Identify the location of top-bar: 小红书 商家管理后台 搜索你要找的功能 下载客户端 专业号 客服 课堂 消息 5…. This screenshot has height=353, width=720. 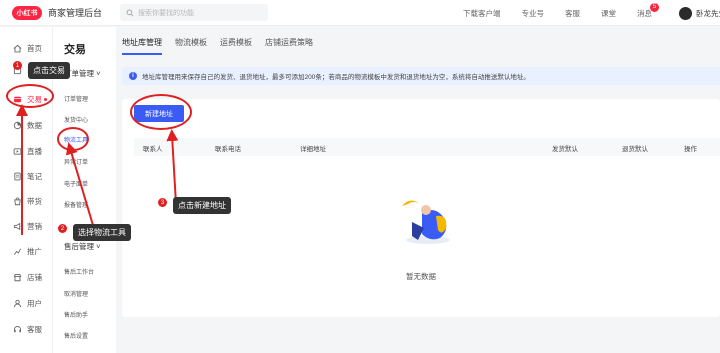
(360, 13).